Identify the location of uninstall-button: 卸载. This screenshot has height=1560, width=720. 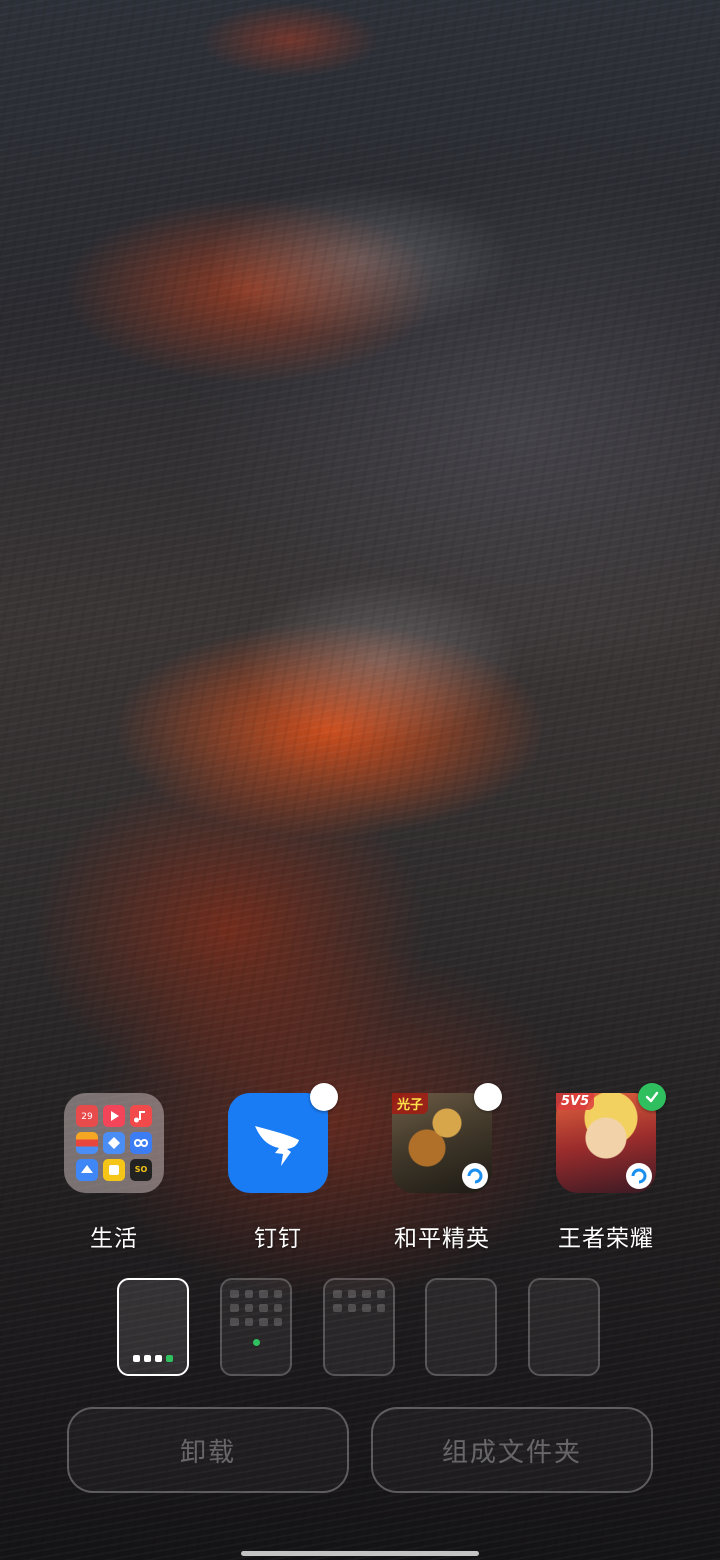
(208, 1450).